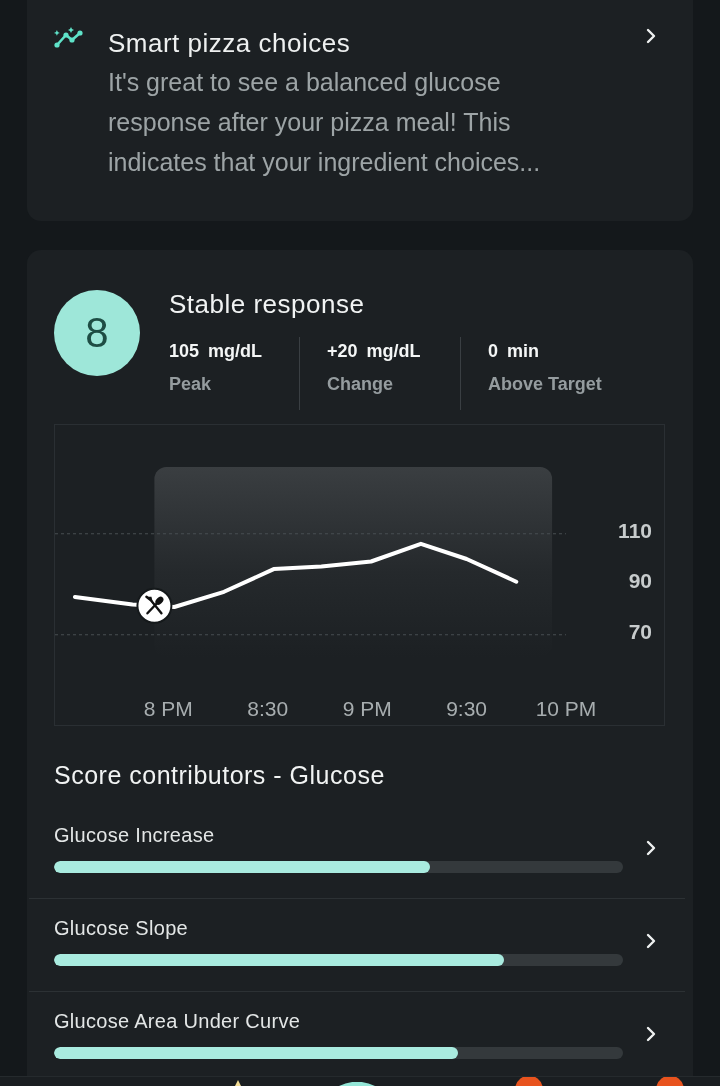 The image size is (720, 1086). What do you see at coordinates (154, 605) in the screenshot?
I see `knife-spoon-icon` at bounding box center [154, 605].